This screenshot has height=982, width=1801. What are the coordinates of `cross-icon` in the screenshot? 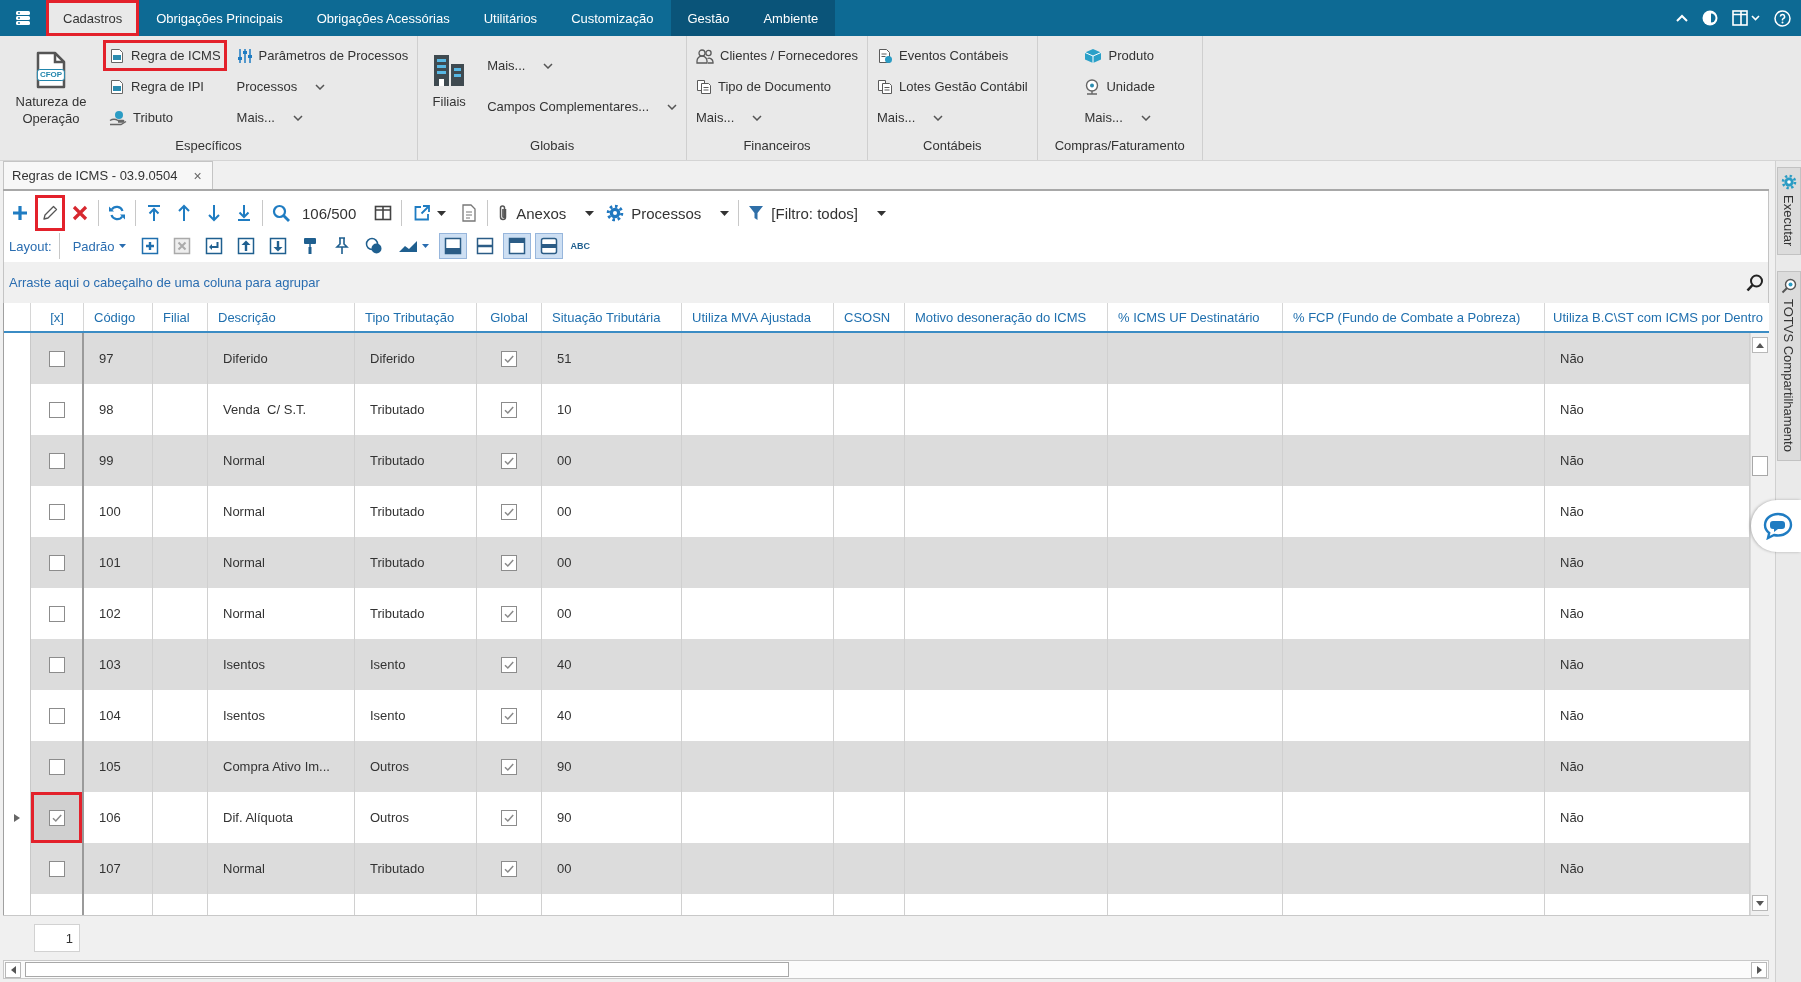 It's located at (80, 213).